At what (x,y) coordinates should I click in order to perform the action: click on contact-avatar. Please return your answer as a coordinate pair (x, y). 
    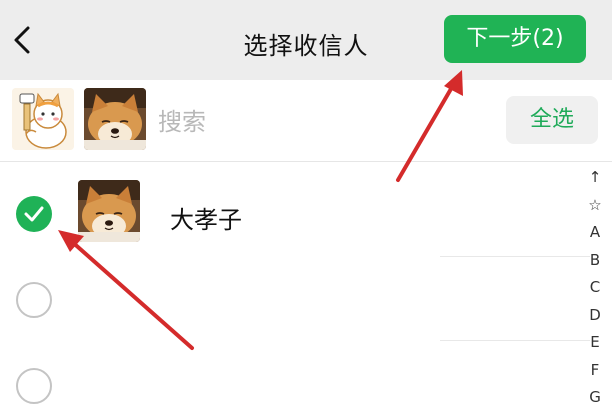
    Looking at the image, I should click on (109, 211).